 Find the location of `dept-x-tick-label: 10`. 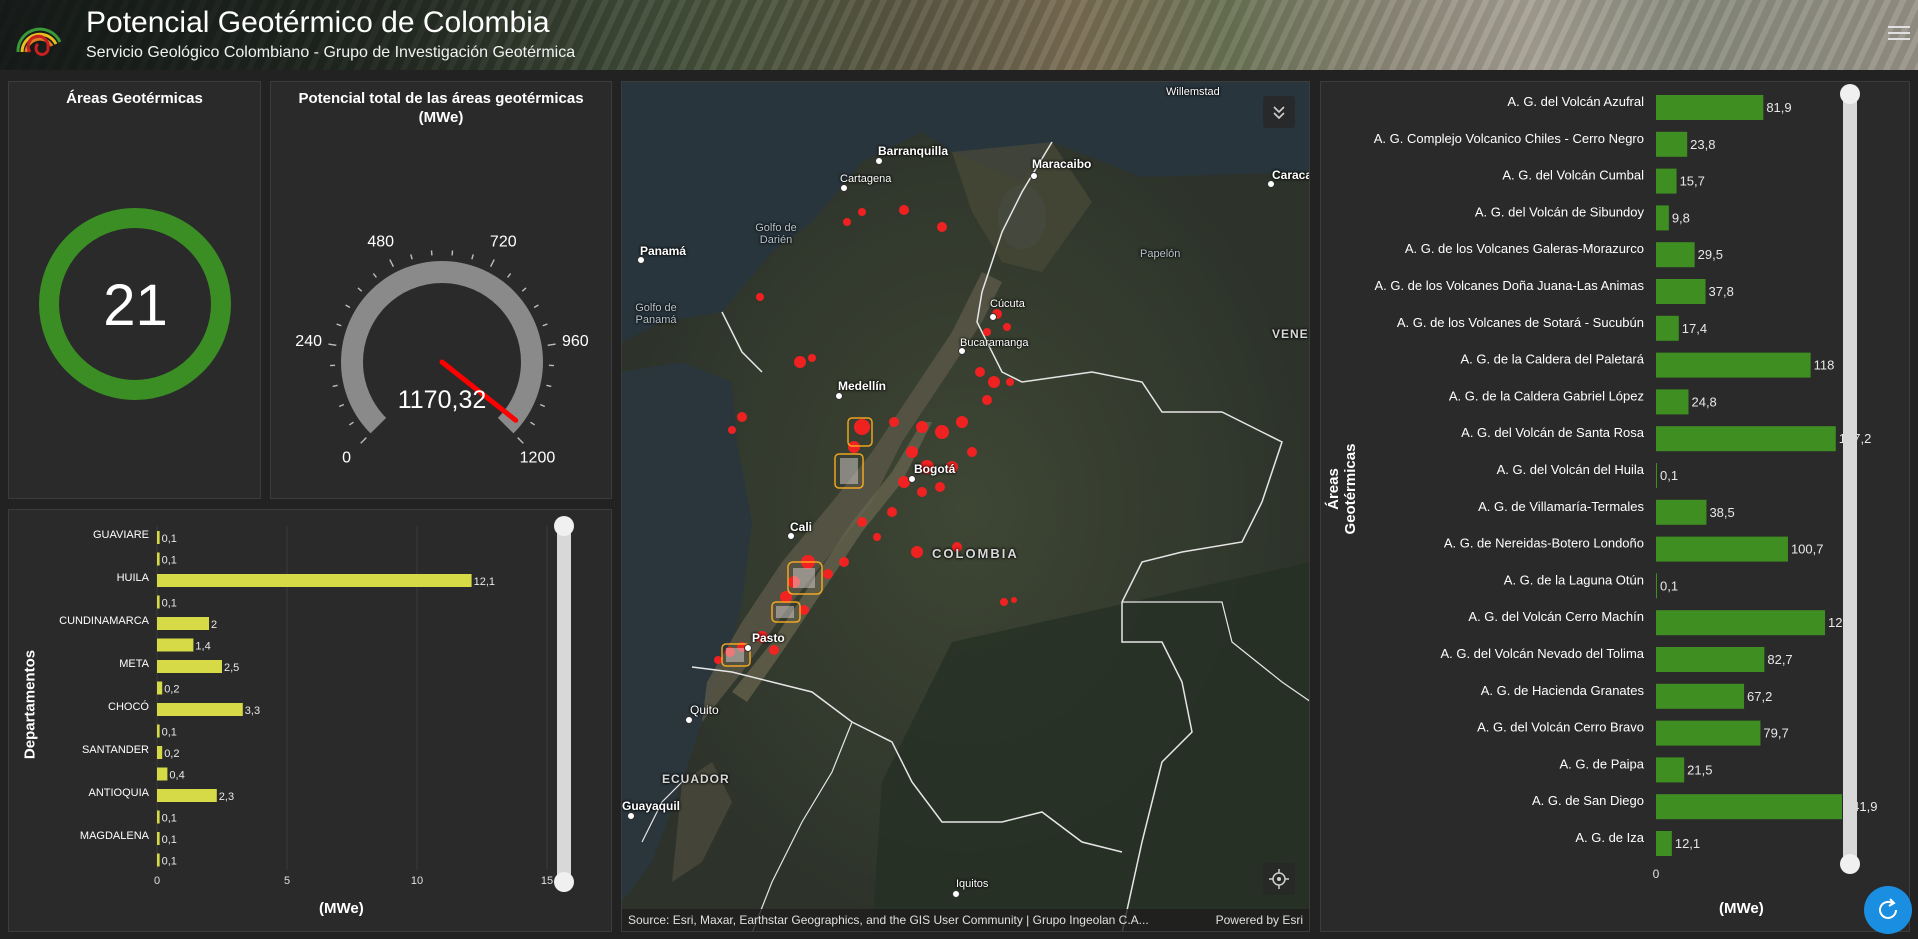

dept-x-tick-label: 10 is located at coordinates (417, 881).